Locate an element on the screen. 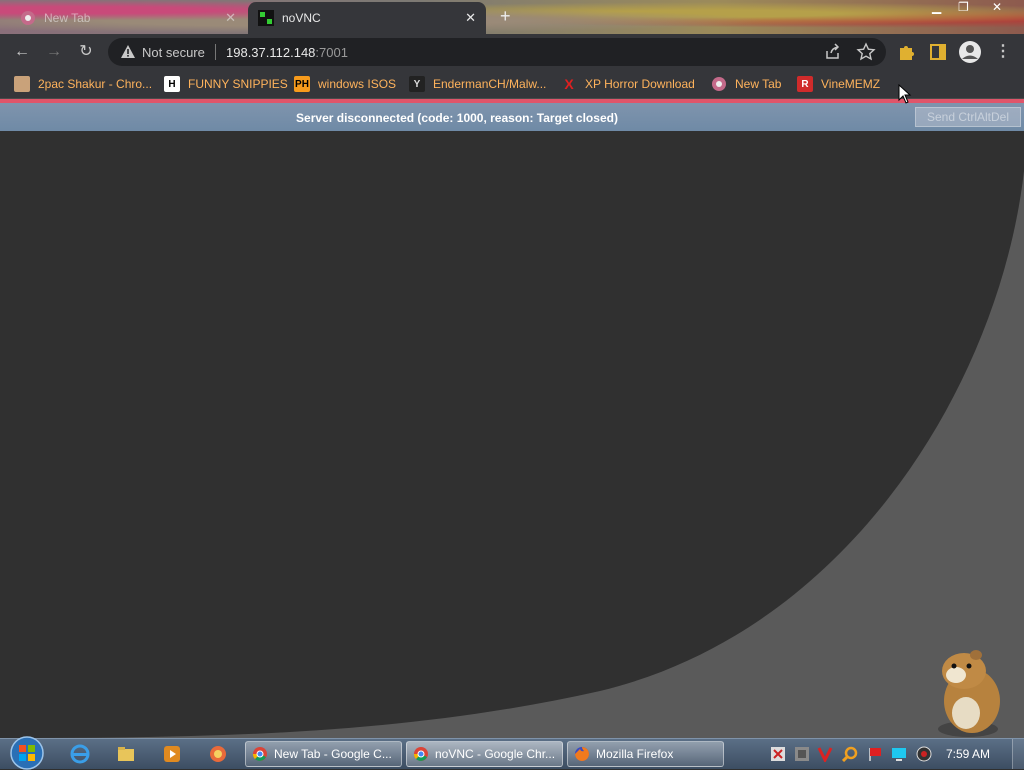 The width and height of the screenshot is (1024, 770). hamster-icon is located at coordinates (969, 693).